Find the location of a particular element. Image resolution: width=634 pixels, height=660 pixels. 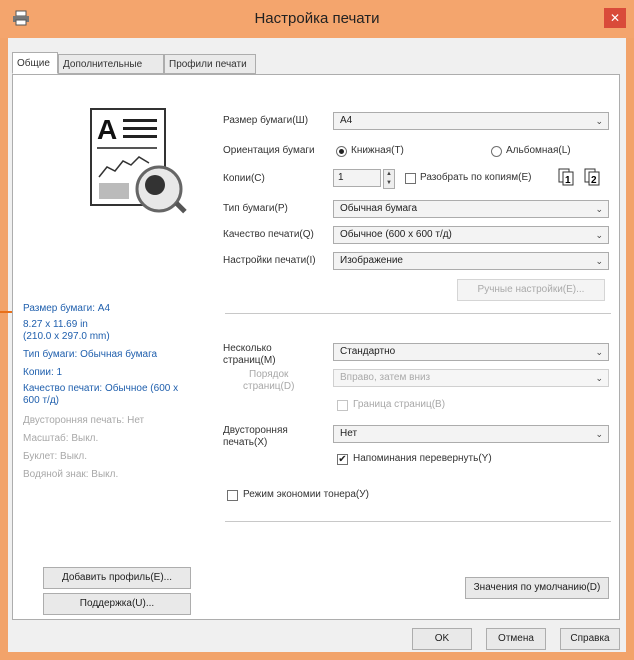

ok-button: OK is located at coordinates (442, 639).